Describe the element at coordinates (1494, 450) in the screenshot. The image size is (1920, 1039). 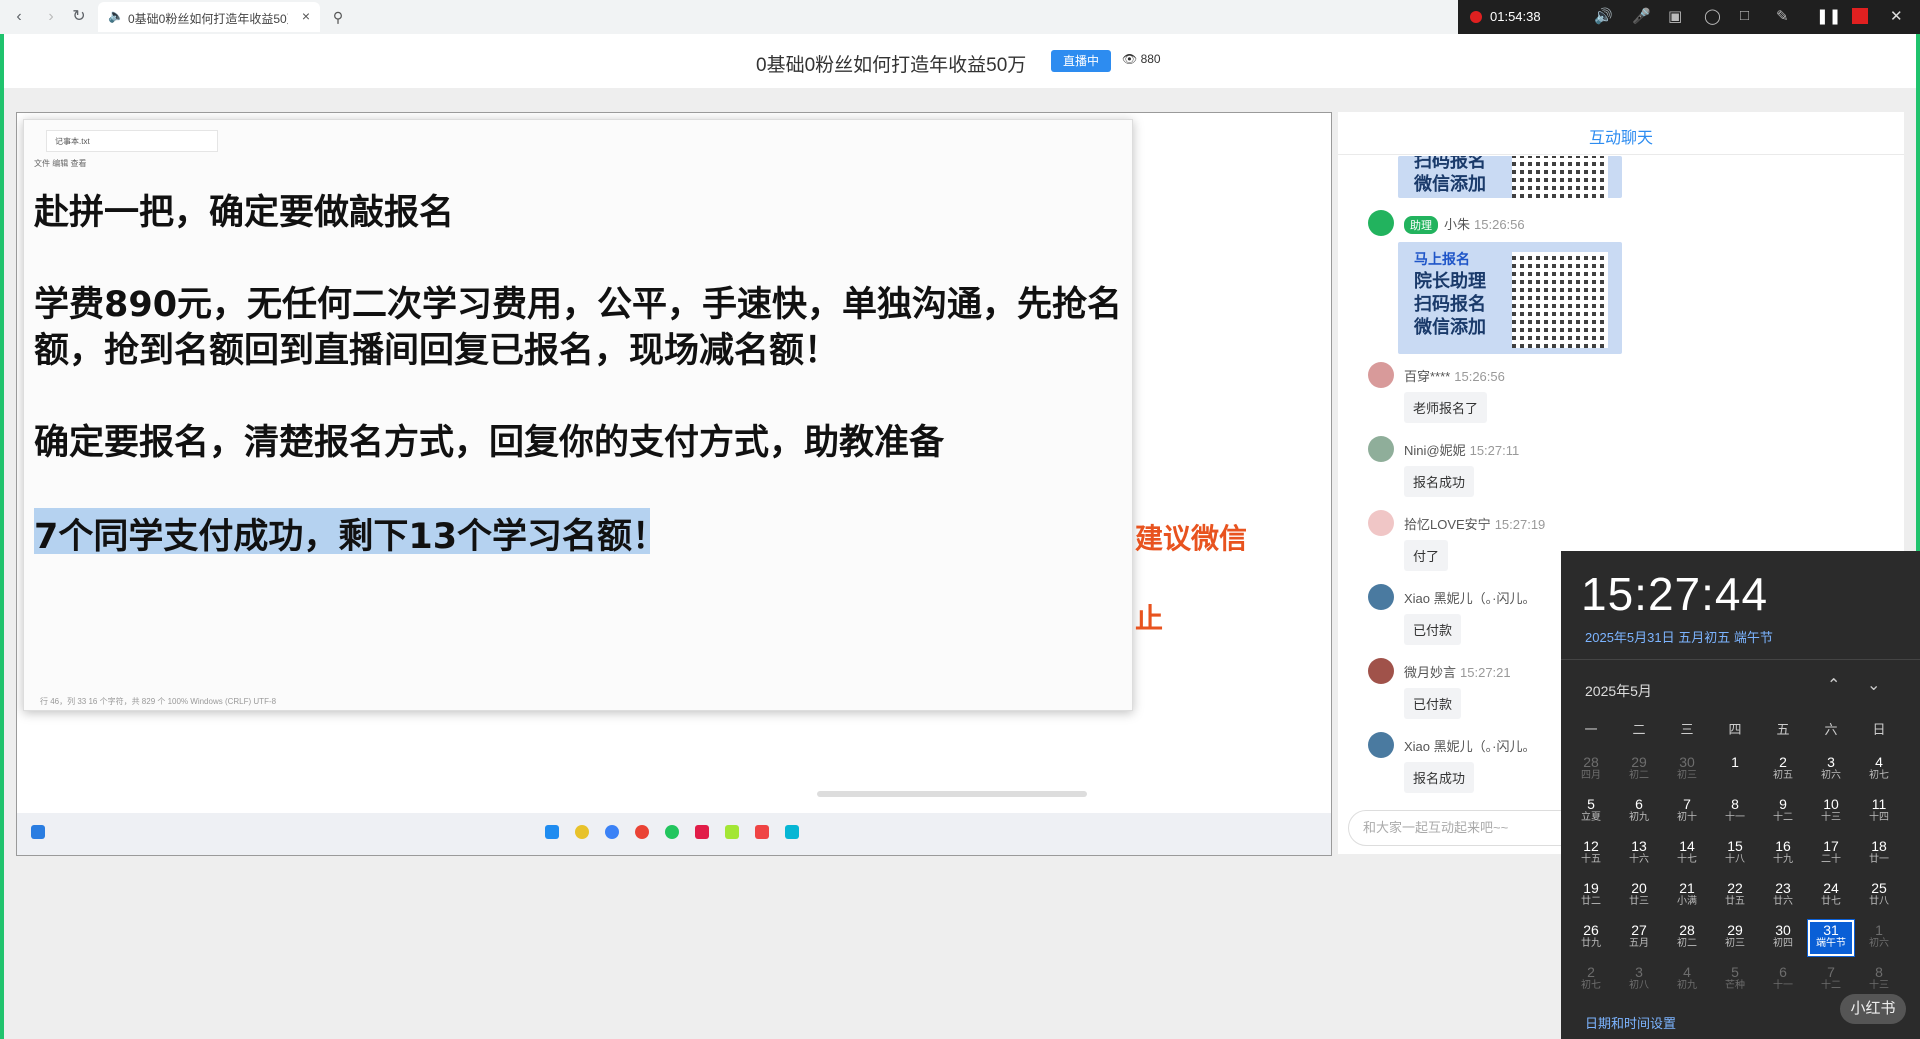
I see `message-time: 15:27:11` at that location.